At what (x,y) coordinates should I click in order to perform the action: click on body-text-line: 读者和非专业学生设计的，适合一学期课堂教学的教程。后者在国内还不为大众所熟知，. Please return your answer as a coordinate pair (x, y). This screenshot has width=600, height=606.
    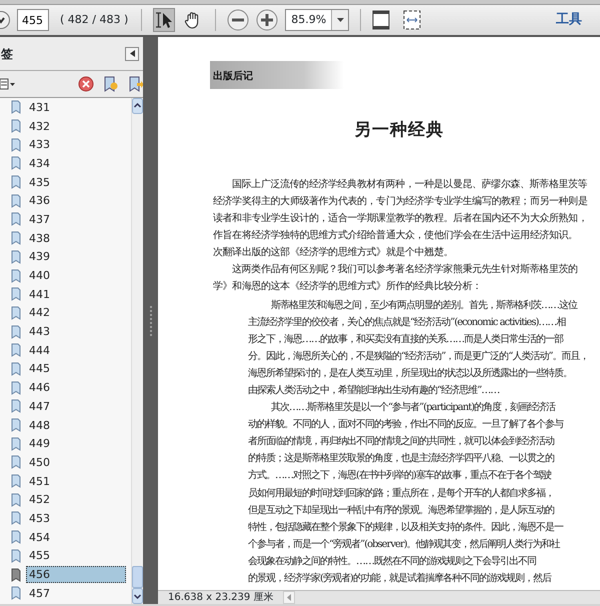
    Looking at the image, I should click on (400, 219).